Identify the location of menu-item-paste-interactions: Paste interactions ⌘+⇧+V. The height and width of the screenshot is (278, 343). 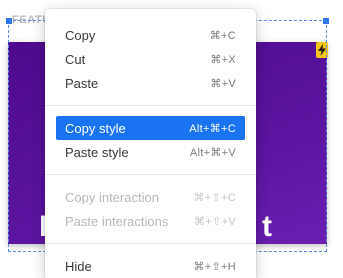
(150, 221).